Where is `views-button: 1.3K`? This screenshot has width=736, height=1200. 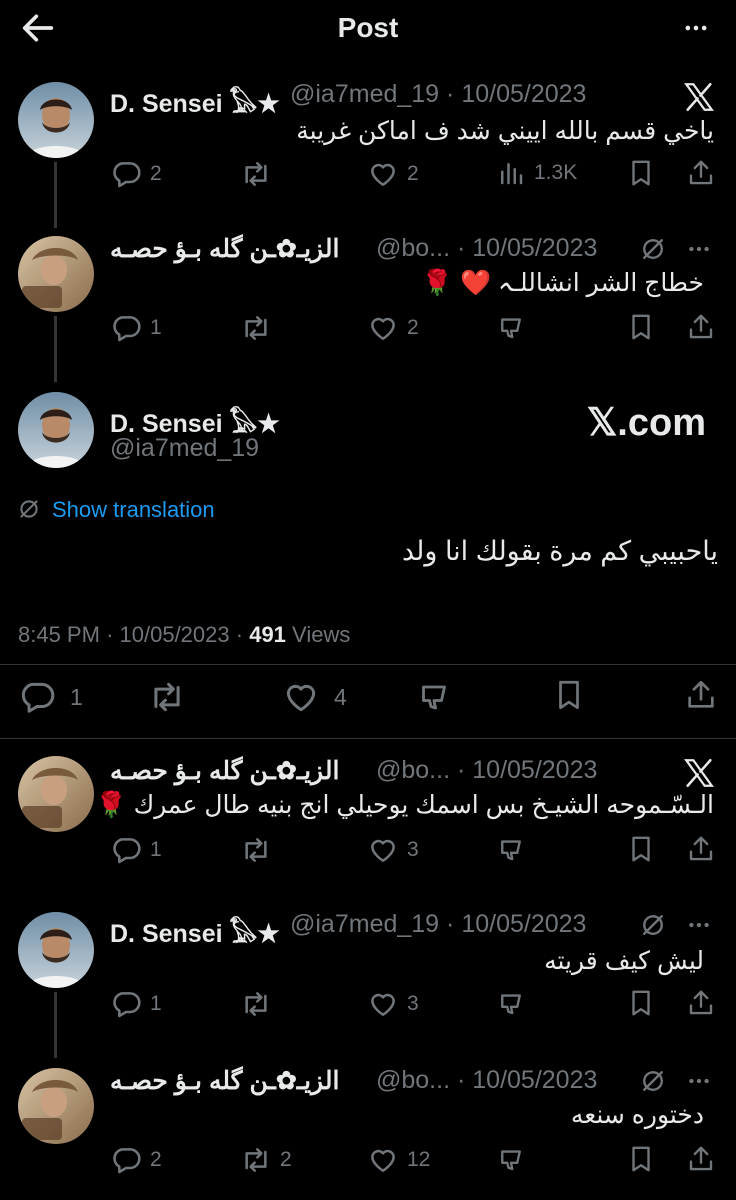 views-button: 1.3K is located at coordinates (536, 173).